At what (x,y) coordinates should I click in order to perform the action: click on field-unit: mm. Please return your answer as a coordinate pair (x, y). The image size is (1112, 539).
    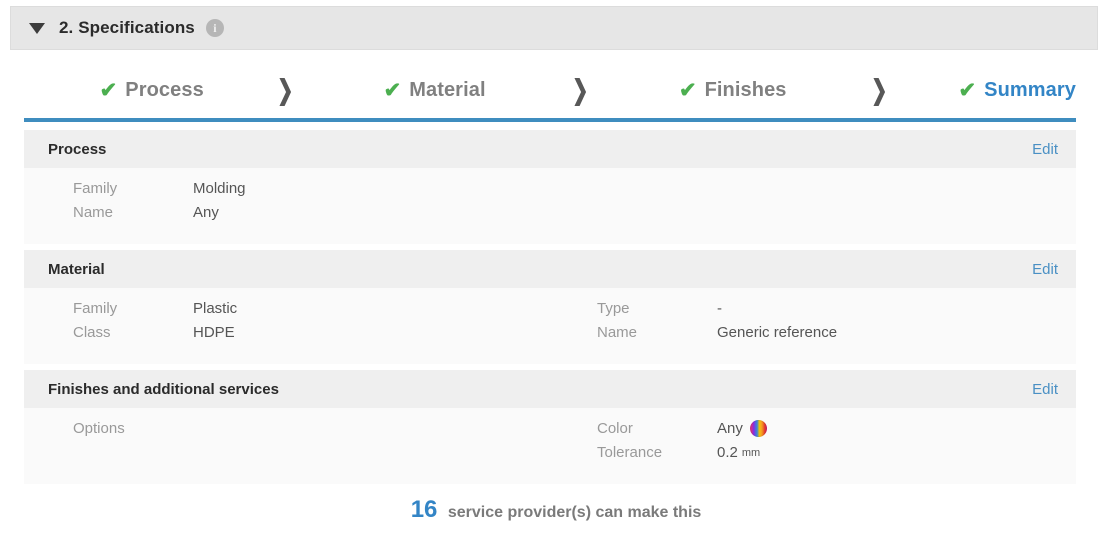
    Looking at the image, I should click on (751, 452).